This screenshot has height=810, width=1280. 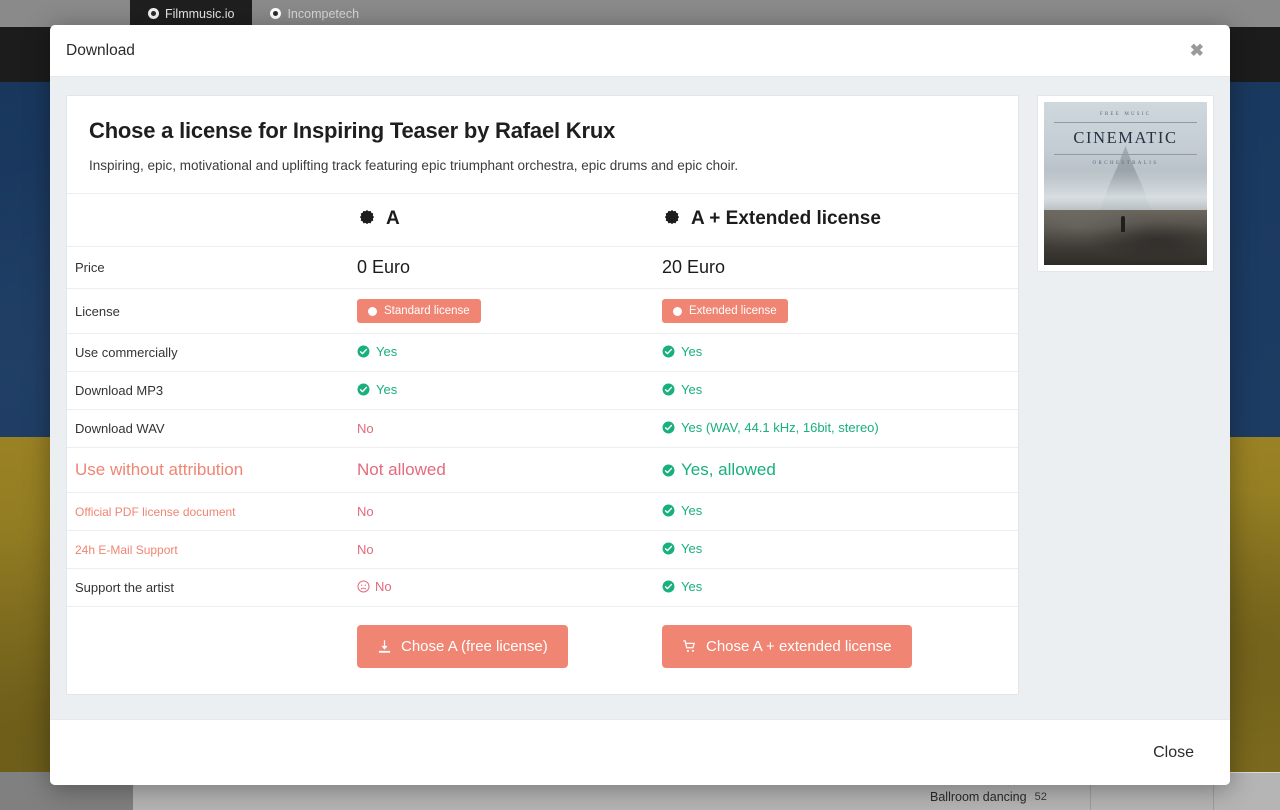 I want to click on album-art-container: FREE MUSIC CINEMATIC ORCHESTRALIS, so click(x=1125, y=183).